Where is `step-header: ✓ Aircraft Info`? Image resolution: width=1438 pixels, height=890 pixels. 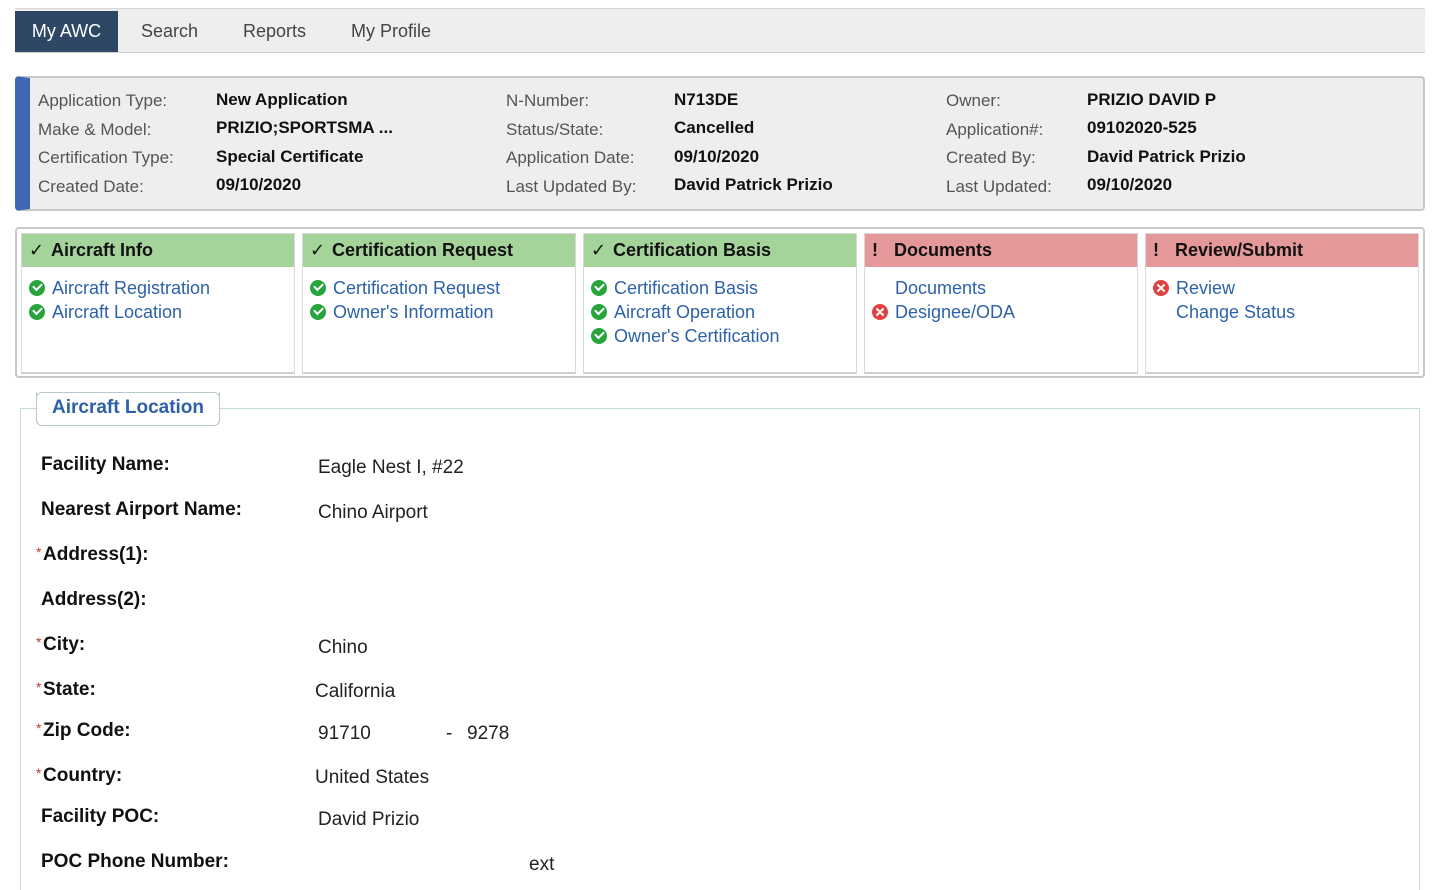 step-header: ✓ Aircraft Info is located at coordinates (158, 250).